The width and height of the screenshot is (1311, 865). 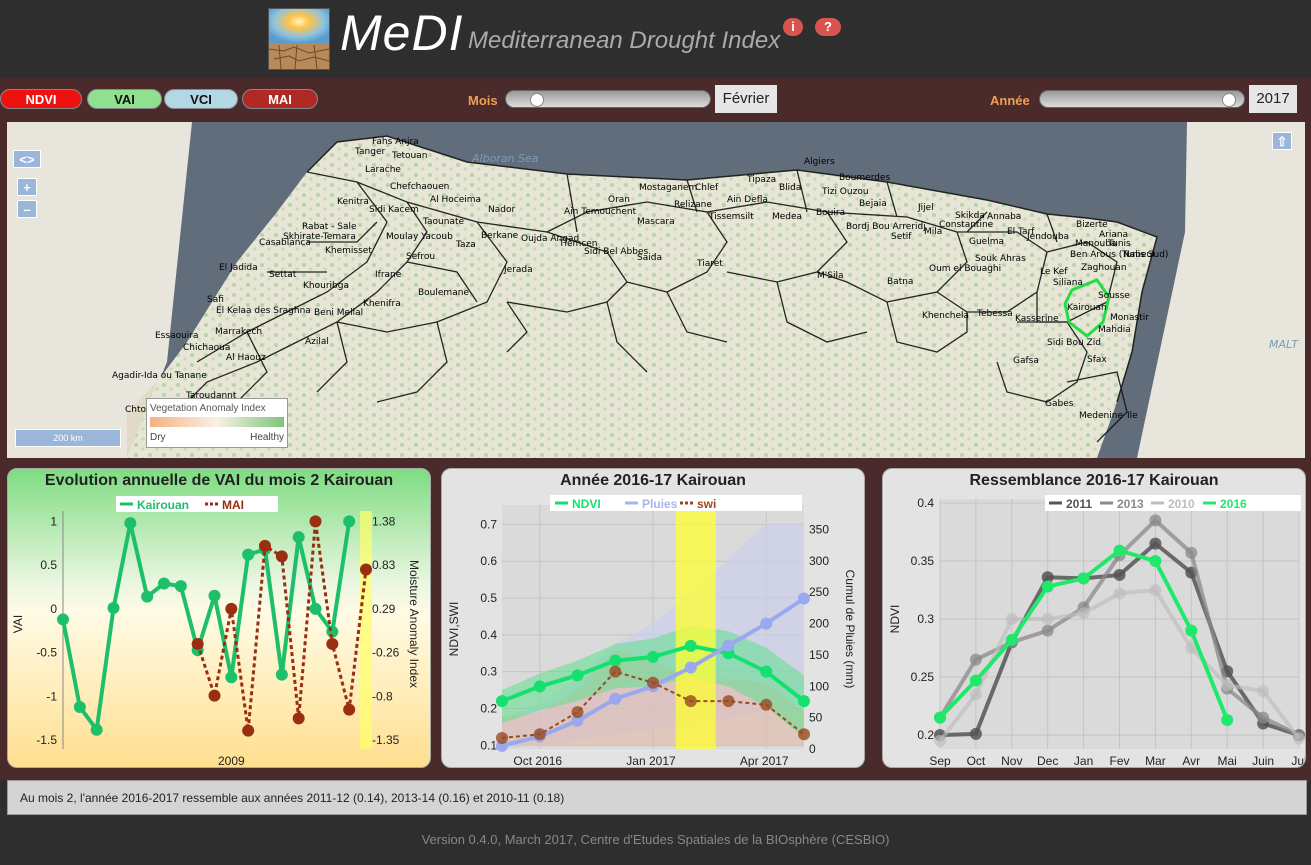 What do you see at coordinates (828, 27) in the screenshot?
I see `help-button: ?` at bounding box center [828, 27].